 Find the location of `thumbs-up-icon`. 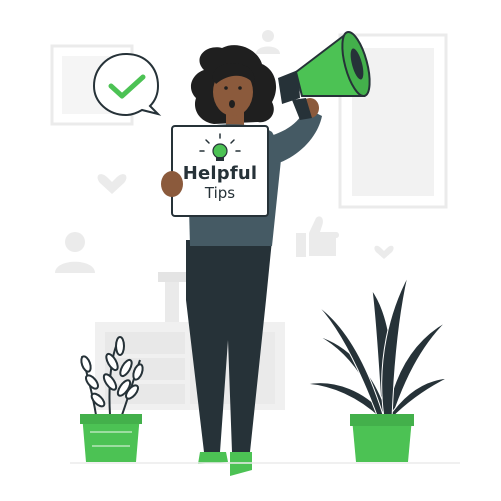

thumbs-up-icon is located at coordinates (317, 236).